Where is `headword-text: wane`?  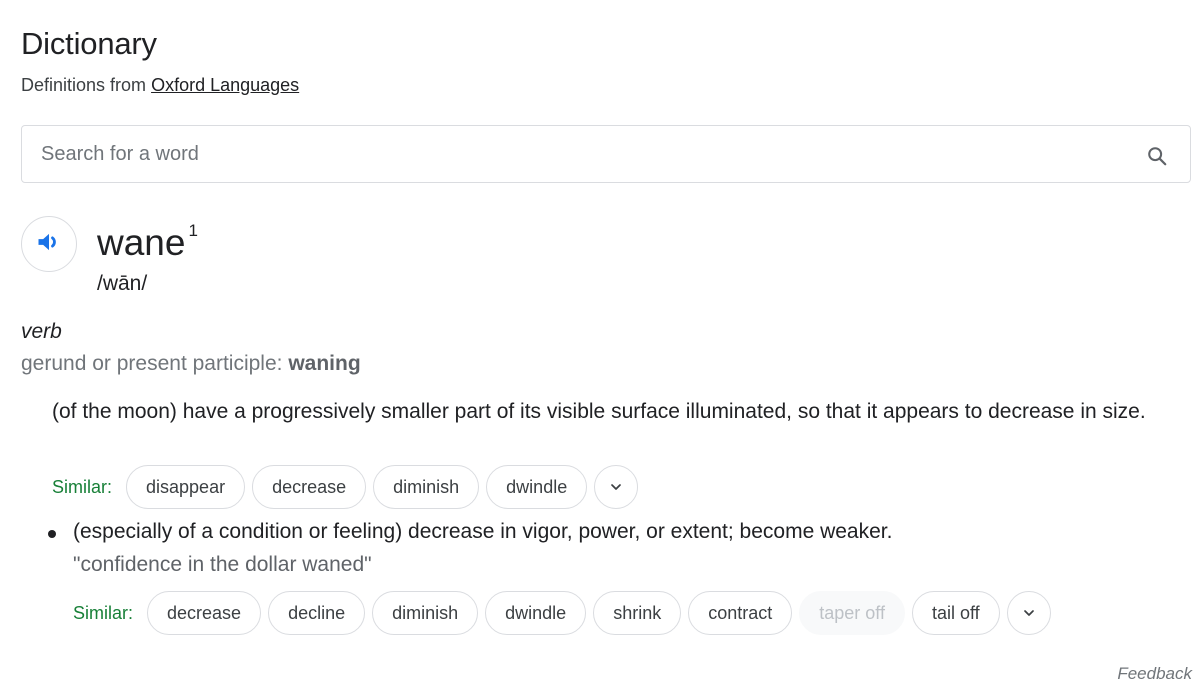
headword-text: wane is located at coordinates (141, 242).